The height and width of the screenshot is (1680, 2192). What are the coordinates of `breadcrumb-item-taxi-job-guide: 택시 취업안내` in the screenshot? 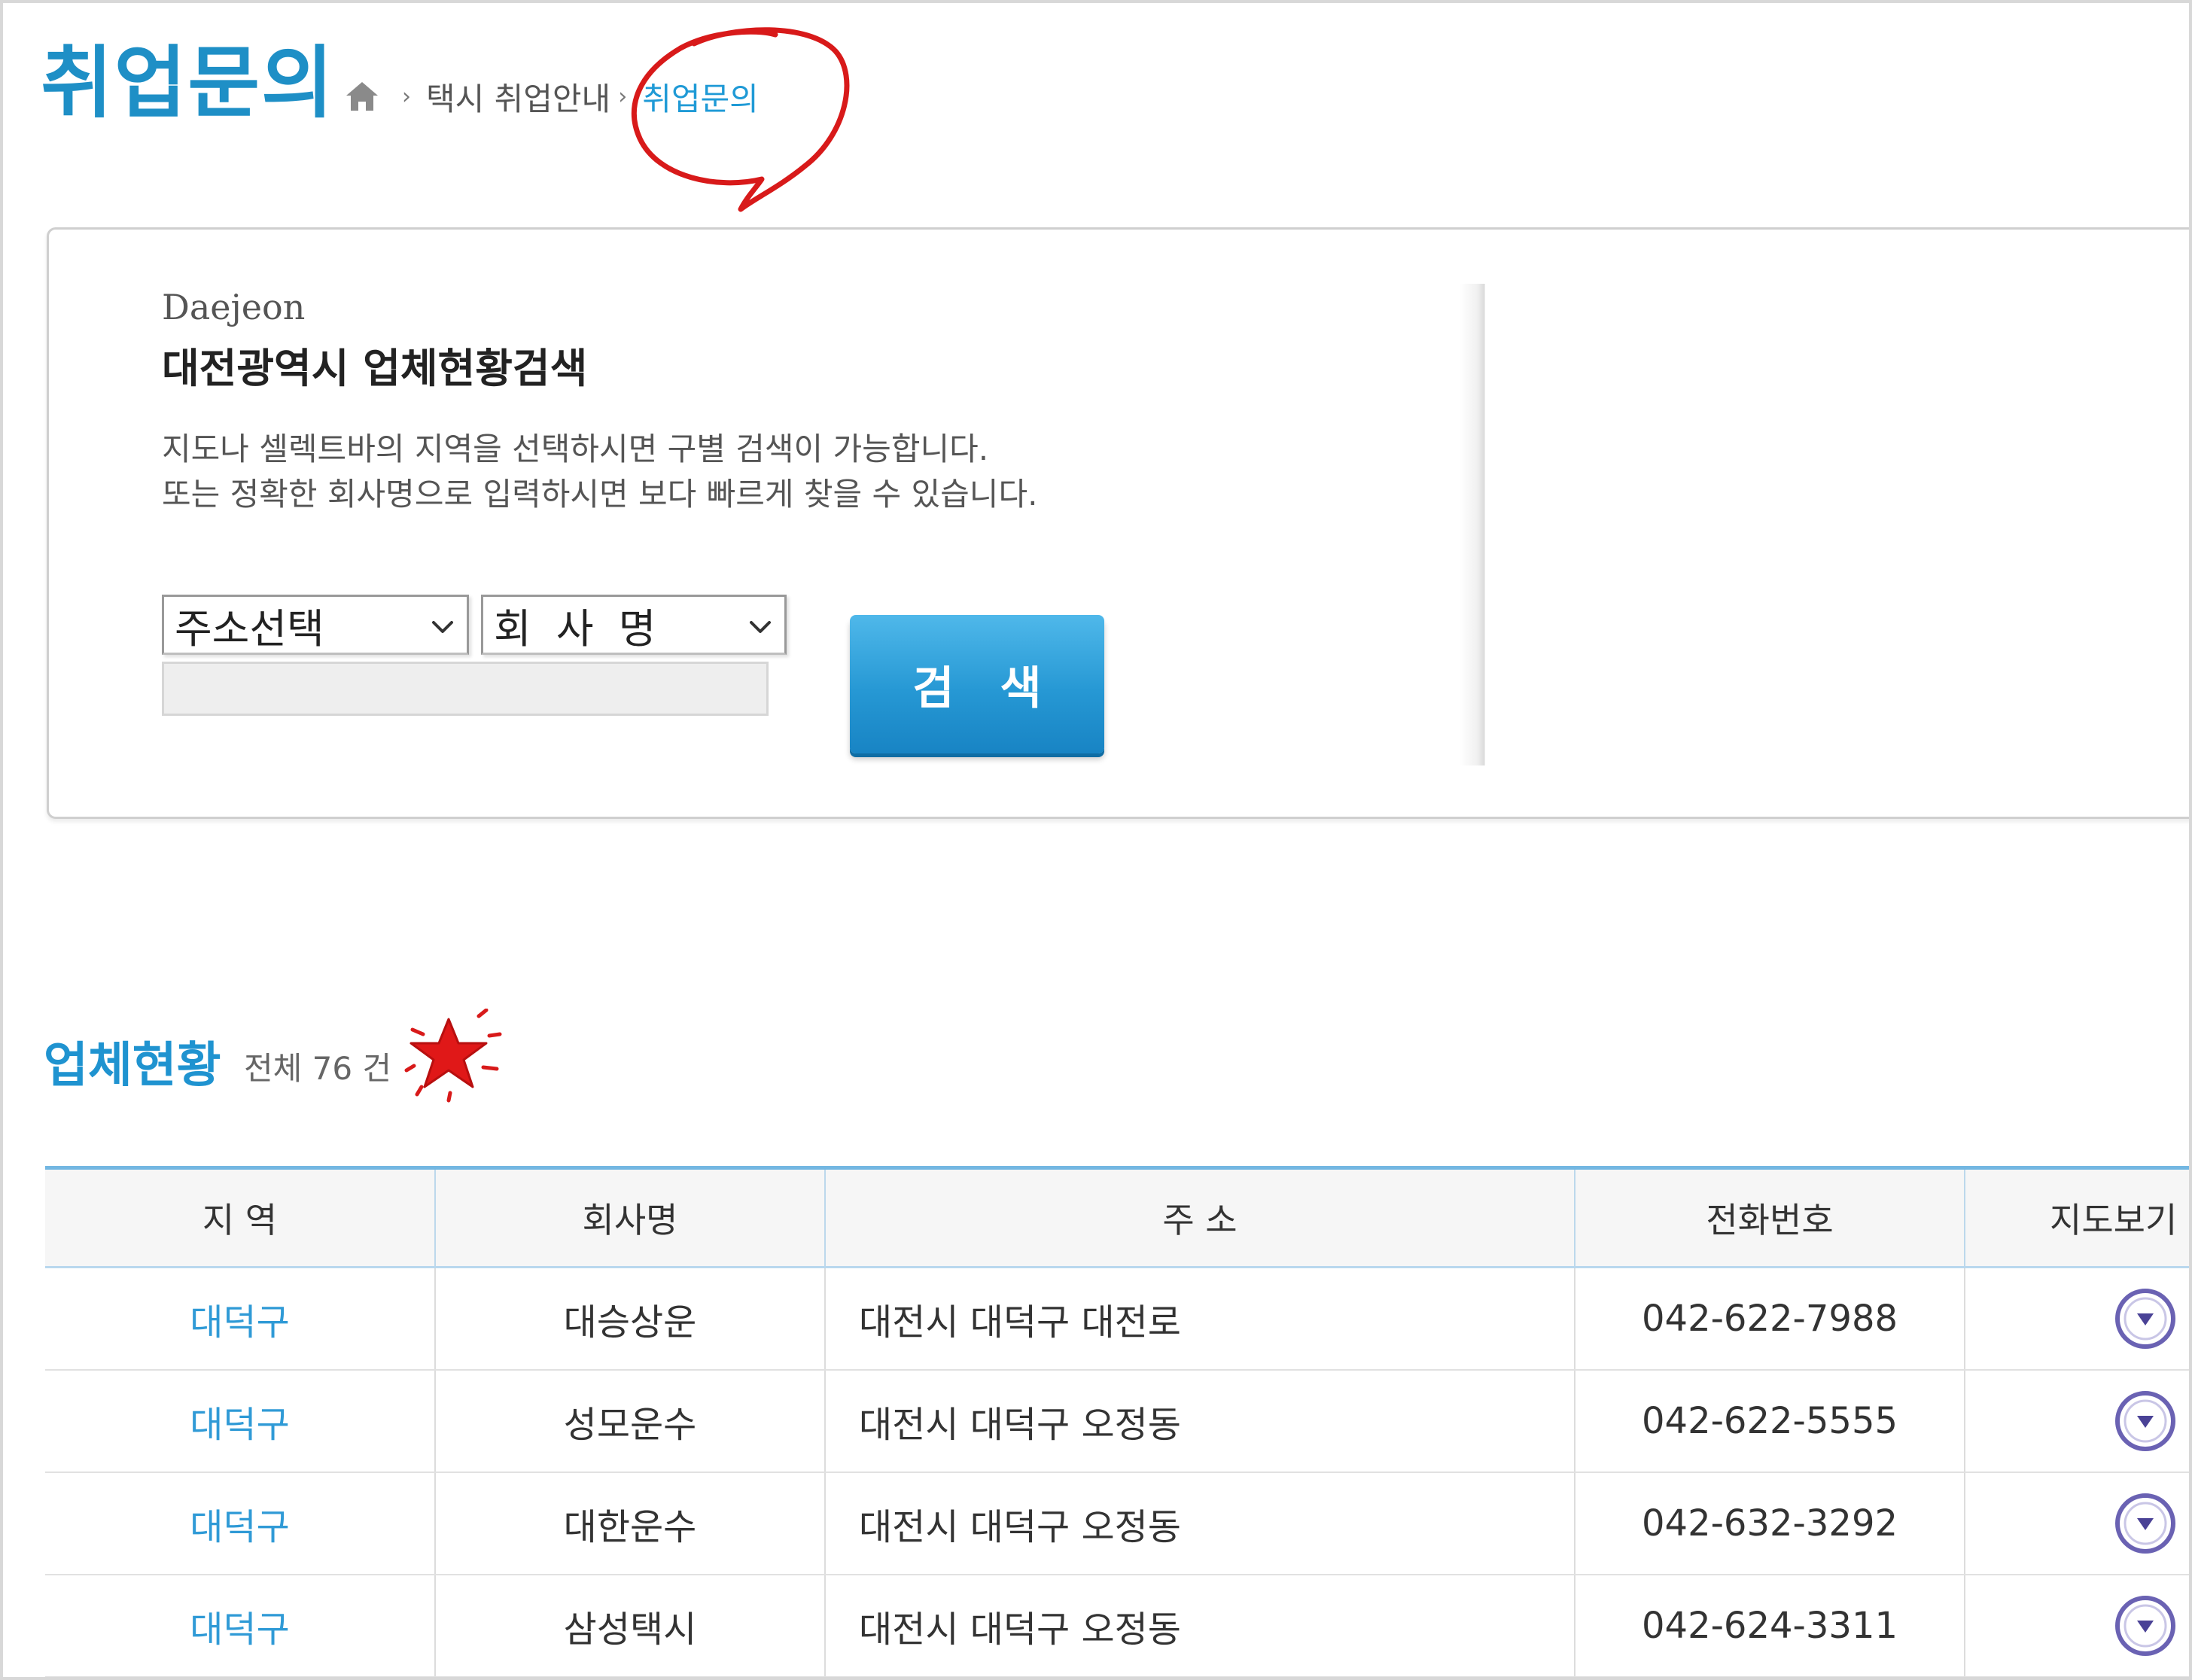 It's located at (518, 97).